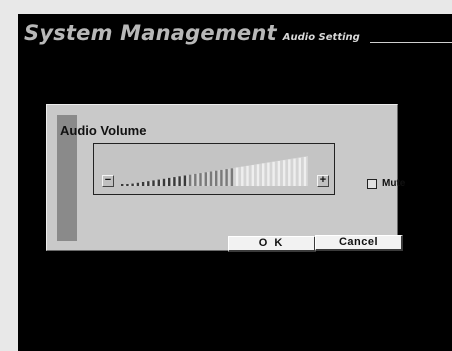  What do you see at coordinates (394, 183) in the screenshot?
I see `mute-label: Mute` at bounding box center [394, 183].